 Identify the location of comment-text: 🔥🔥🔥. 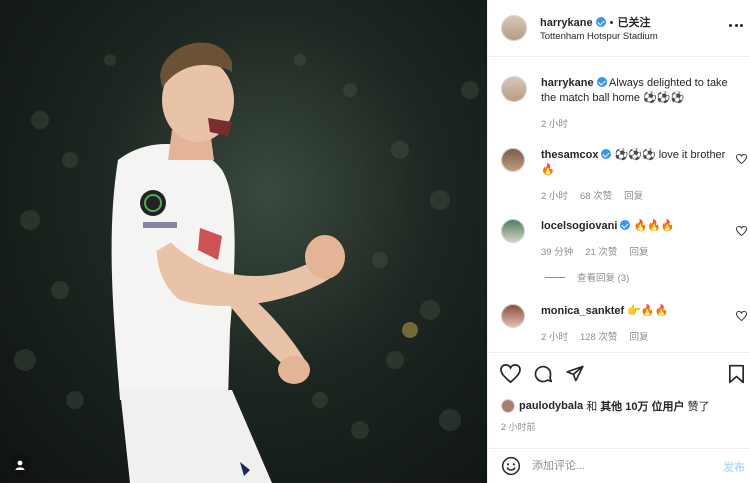
(654, 226).